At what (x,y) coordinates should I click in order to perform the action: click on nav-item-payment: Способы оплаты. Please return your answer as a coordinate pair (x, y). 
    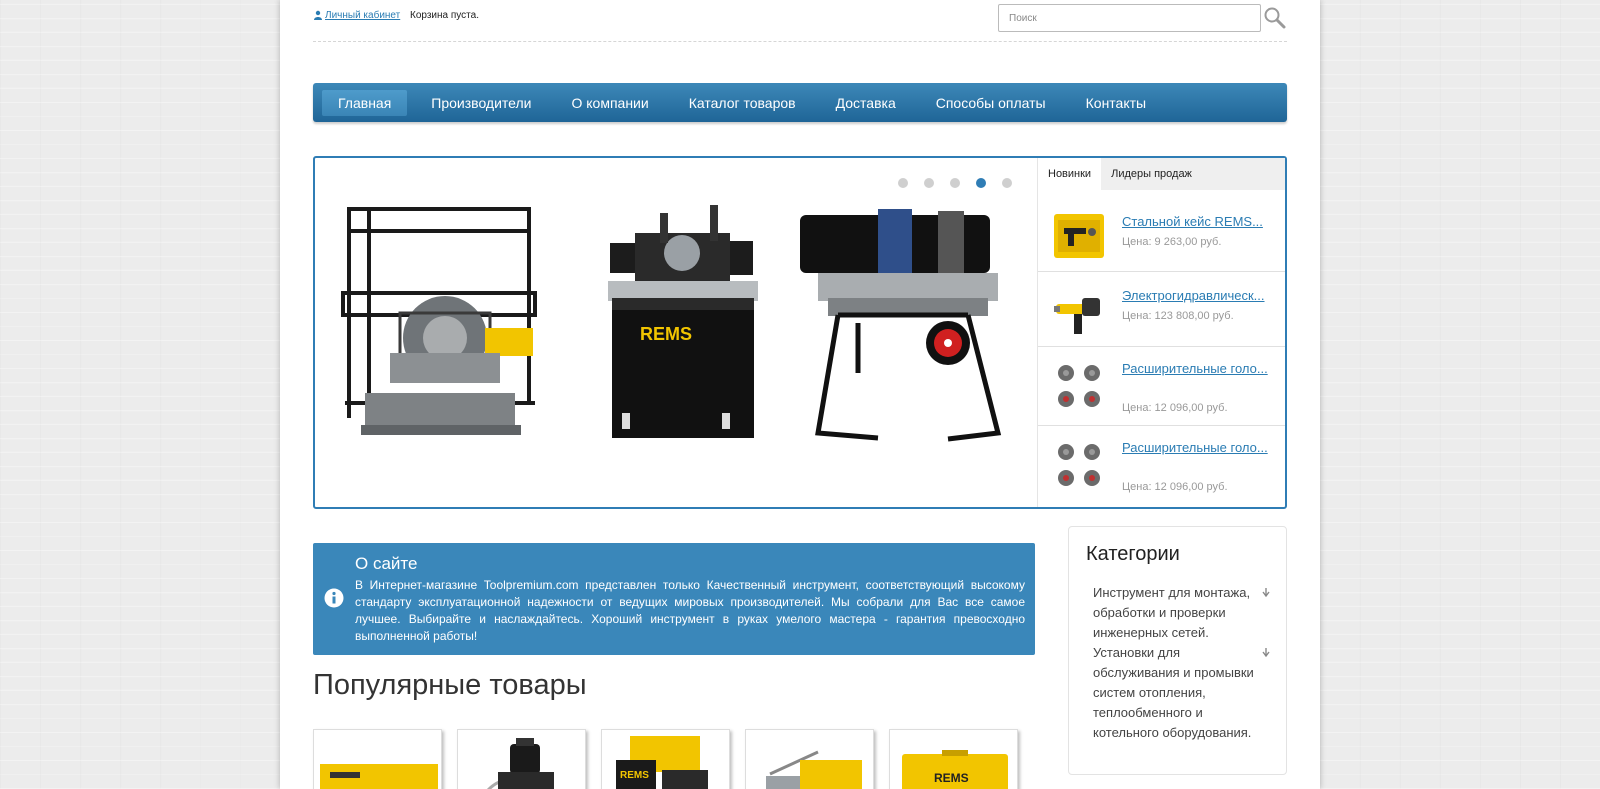
    Looking at the image, I should click on (991, 103).